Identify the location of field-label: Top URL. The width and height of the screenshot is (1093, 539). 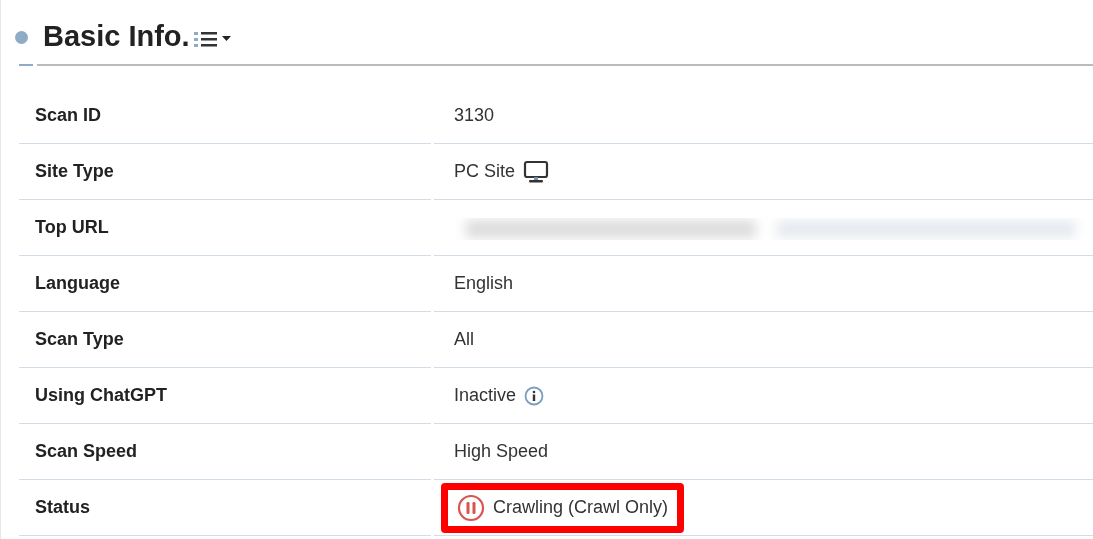
(72, 227).